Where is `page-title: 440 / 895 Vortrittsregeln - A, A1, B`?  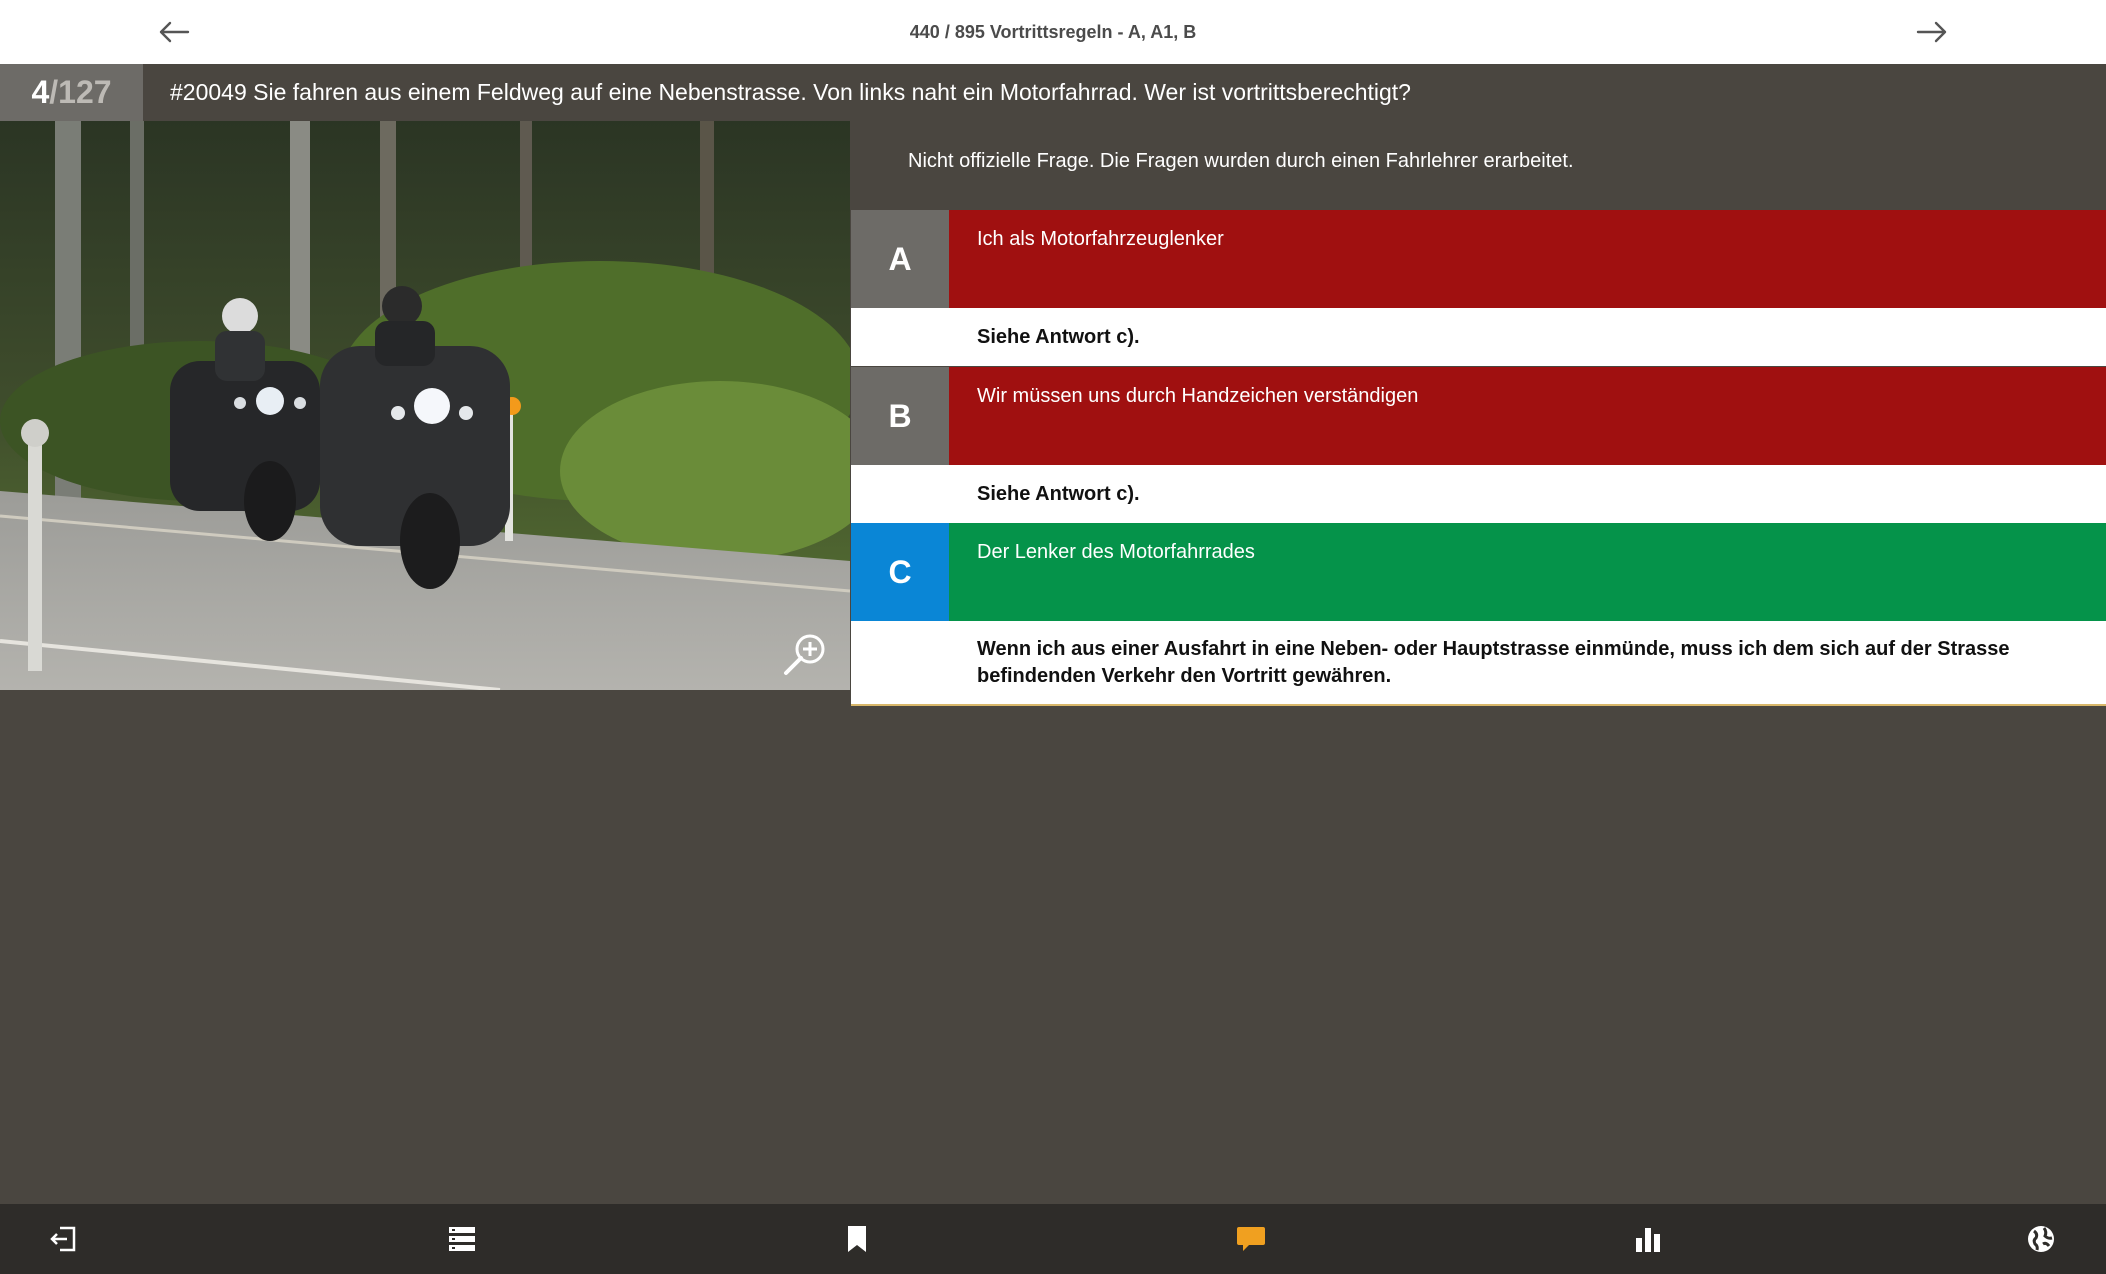
page-title: 440 / 895 Vortrittsregeln - A, A1, B is located at coordinates (1053, 31).